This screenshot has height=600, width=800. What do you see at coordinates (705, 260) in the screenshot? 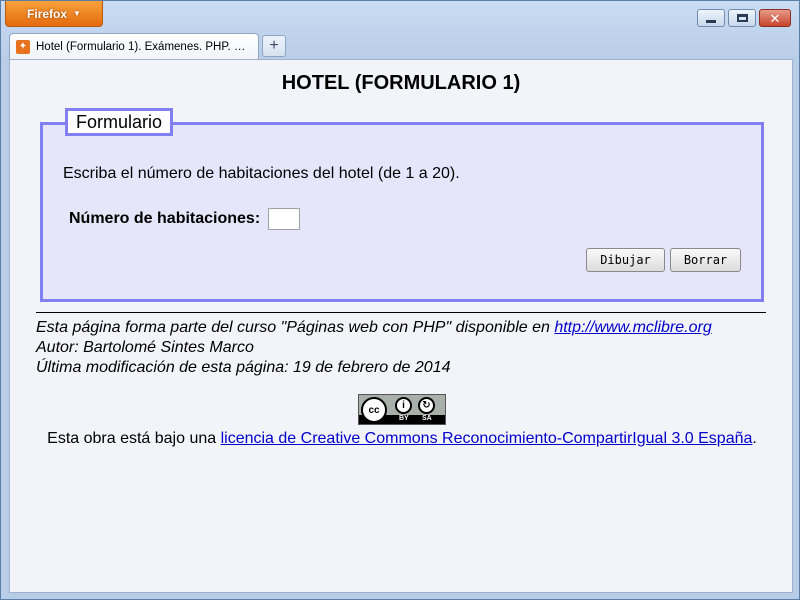
I see `reset-button: Borrar` at bounding box center [705, 260].